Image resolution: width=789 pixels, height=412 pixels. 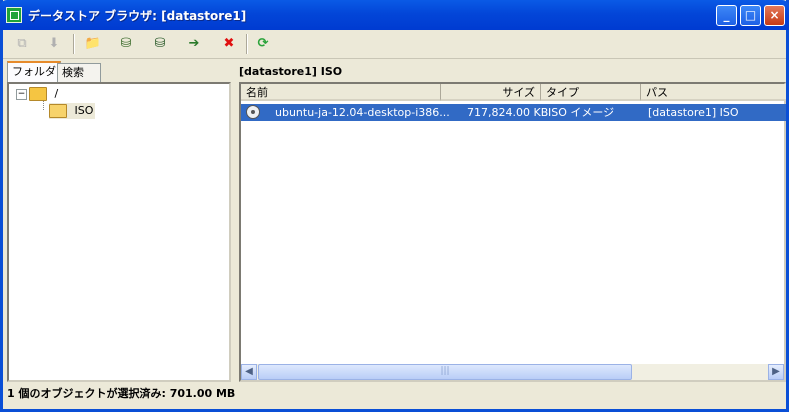 What do you see at coordinates (445, 372) in the screenshot?
I see `scroll-thumb: |||` at bounding box center [445, 372].